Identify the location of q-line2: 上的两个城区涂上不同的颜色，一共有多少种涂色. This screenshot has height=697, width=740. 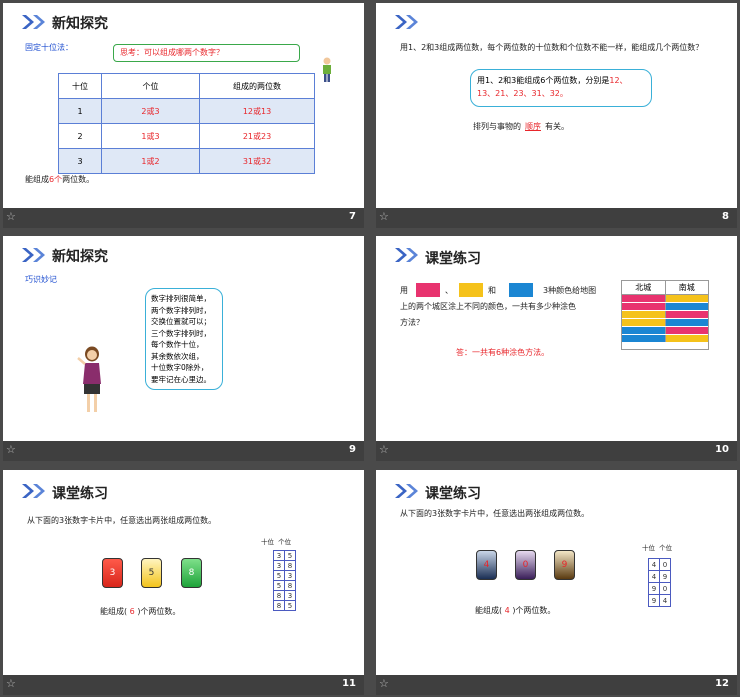
(488, 306).